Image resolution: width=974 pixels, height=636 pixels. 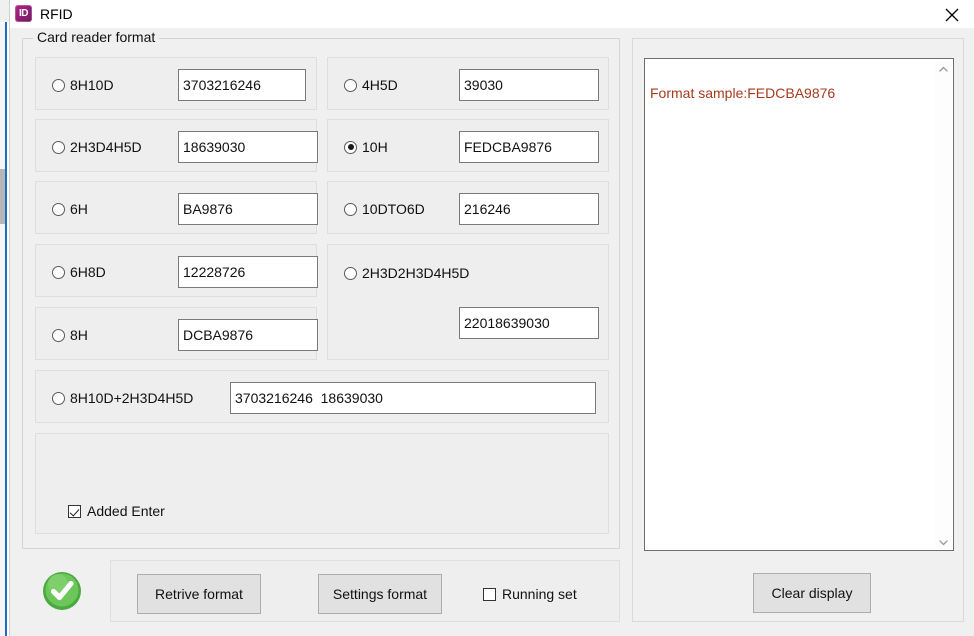 What do you see at coordinates (468, 302) in the screenshot?
I see `format-panel-2h3d2h3d4h5d: 2H3D2H3D4H5D 22018639030` at bounding box center [468, 302].